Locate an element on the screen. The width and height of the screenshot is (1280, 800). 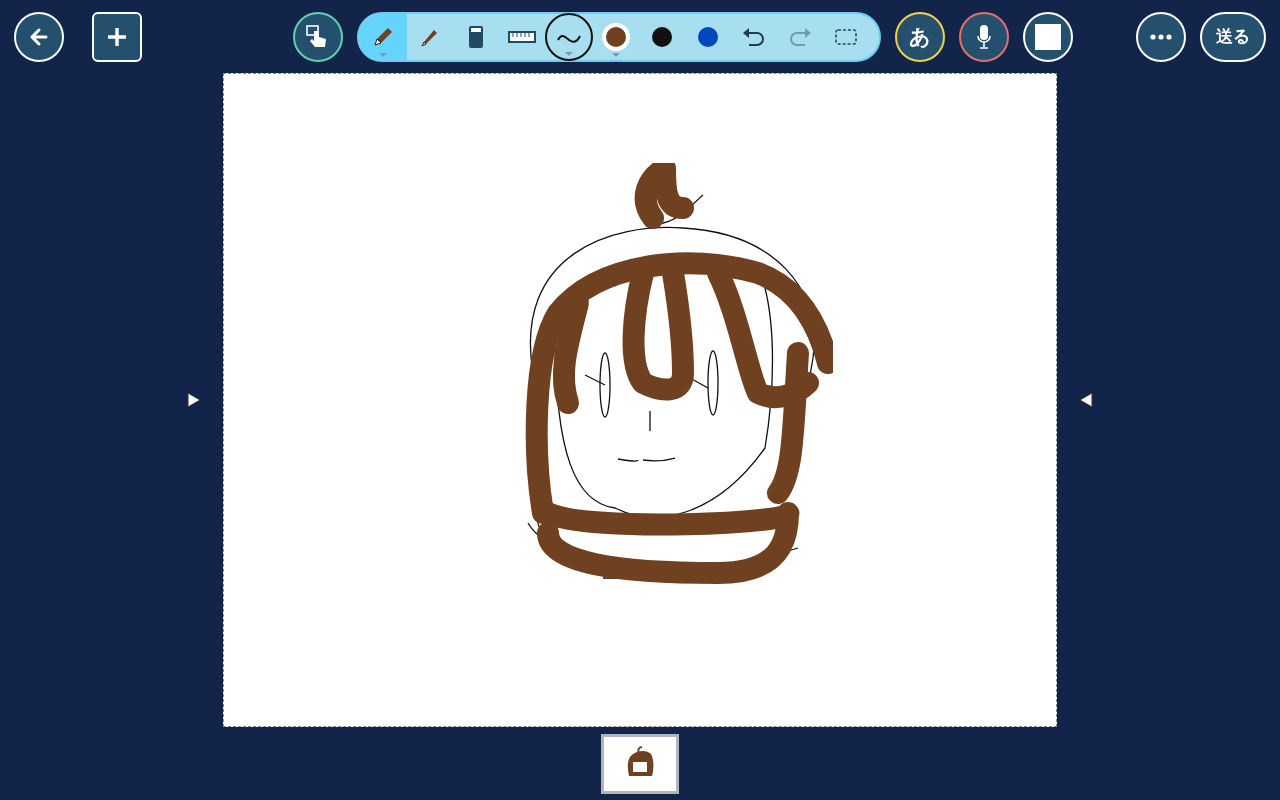
send-button: 送る is located at coordinates (1233, 36).